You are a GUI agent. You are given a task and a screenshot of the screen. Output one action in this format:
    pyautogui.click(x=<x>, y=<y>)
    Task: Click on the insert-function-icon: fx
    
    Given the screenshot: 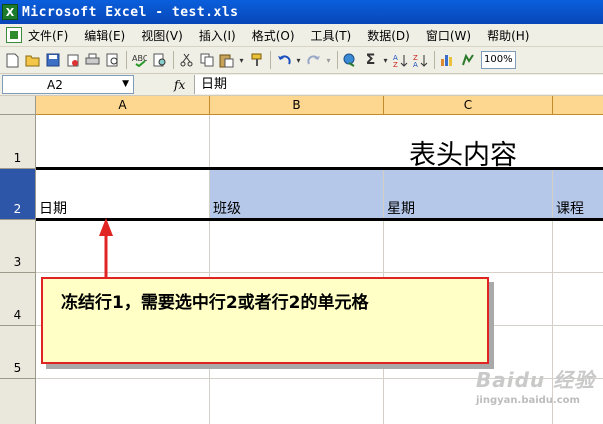 What is the action you would take?
    pyautogui.click(x=181, y=85)
    